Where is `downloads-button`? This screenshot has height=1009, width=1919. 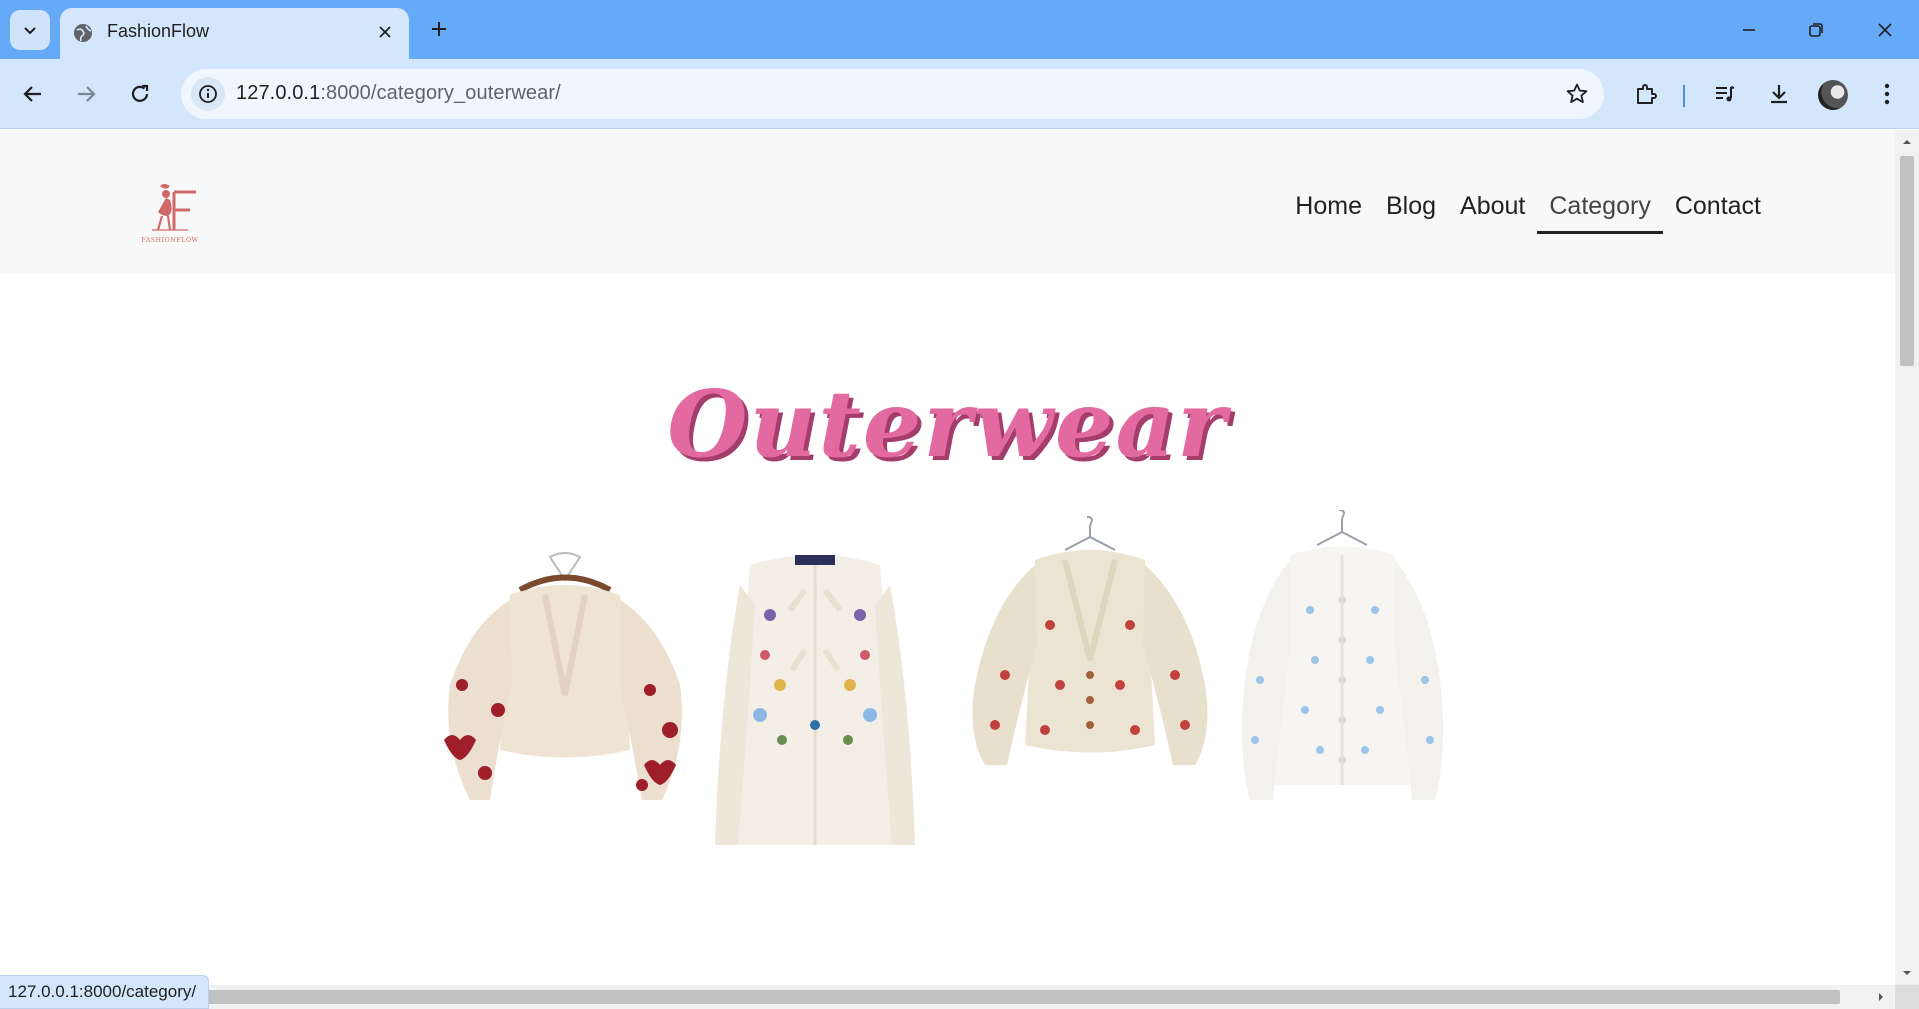
downloads-button is located at coordinates (1779, 94).